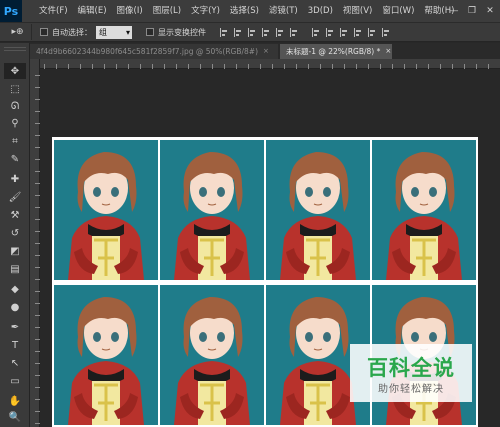 The height and width of the screenshot is (427, 500). What do you see at coordinates (454, 11) in the screenshot?
I see `minimize-button: —` at bounding box center [454, 11].